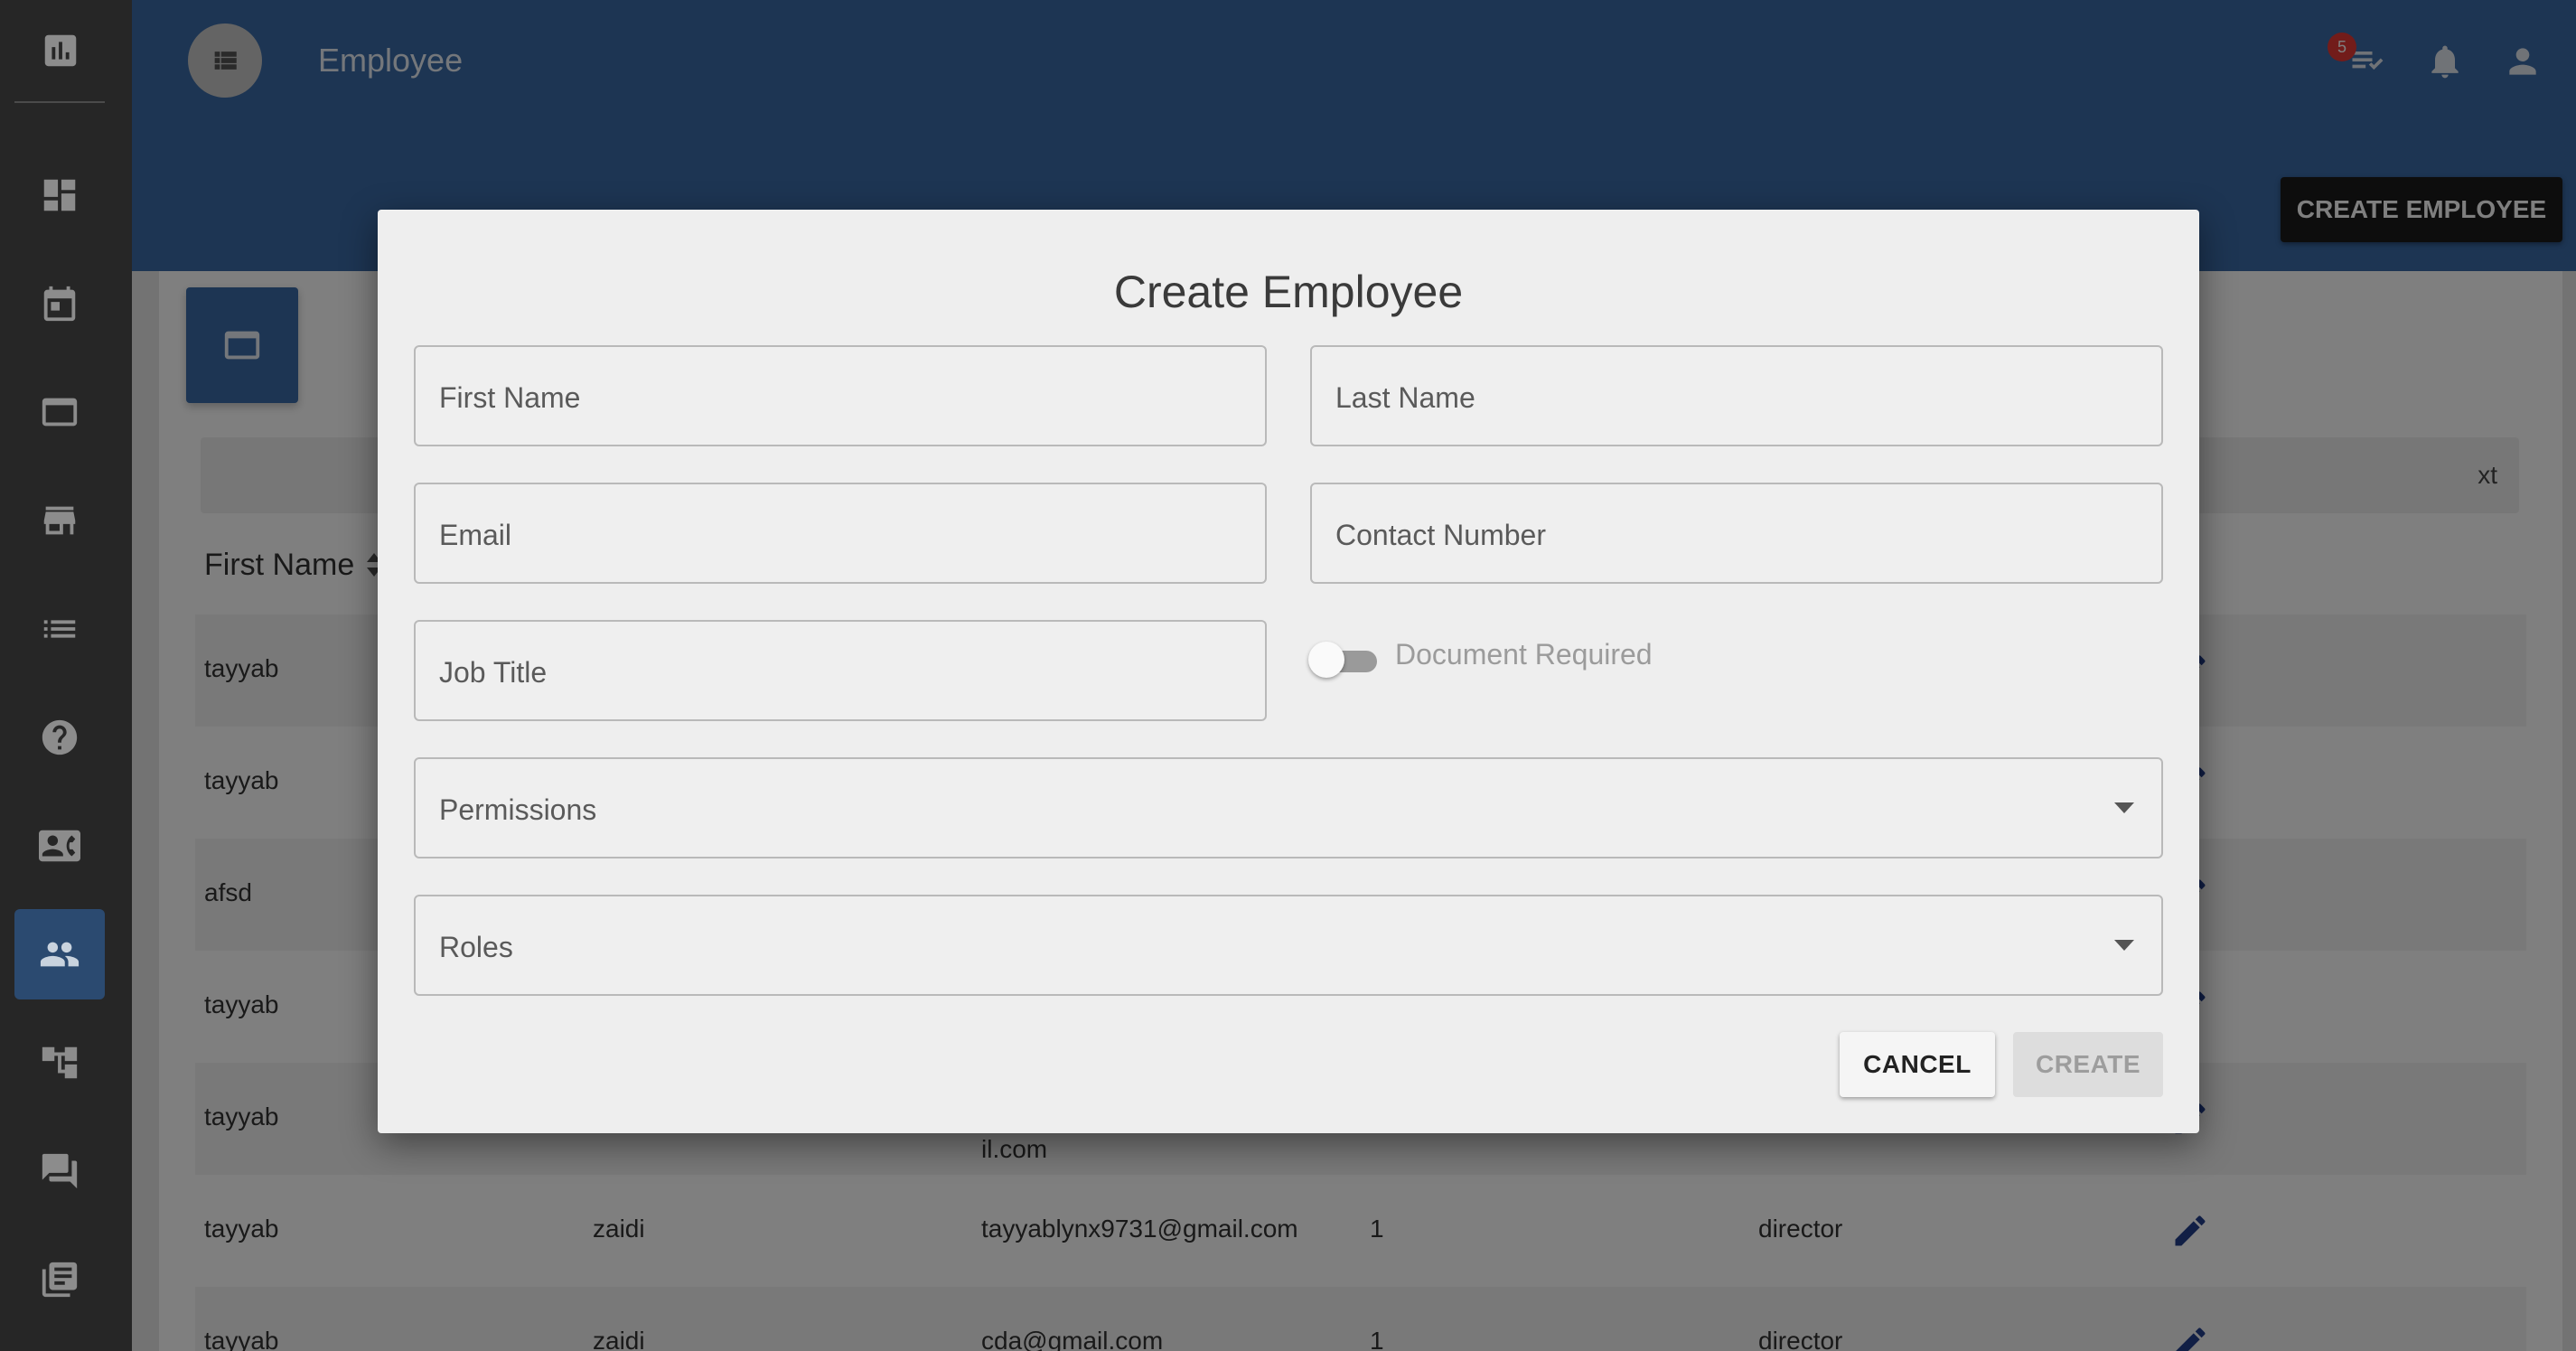 The image size is (2576, 1351). What do you see at coordinates (475, 535) in the screenshot?
I see `email-label: Email` at bounding box center [475, 535].